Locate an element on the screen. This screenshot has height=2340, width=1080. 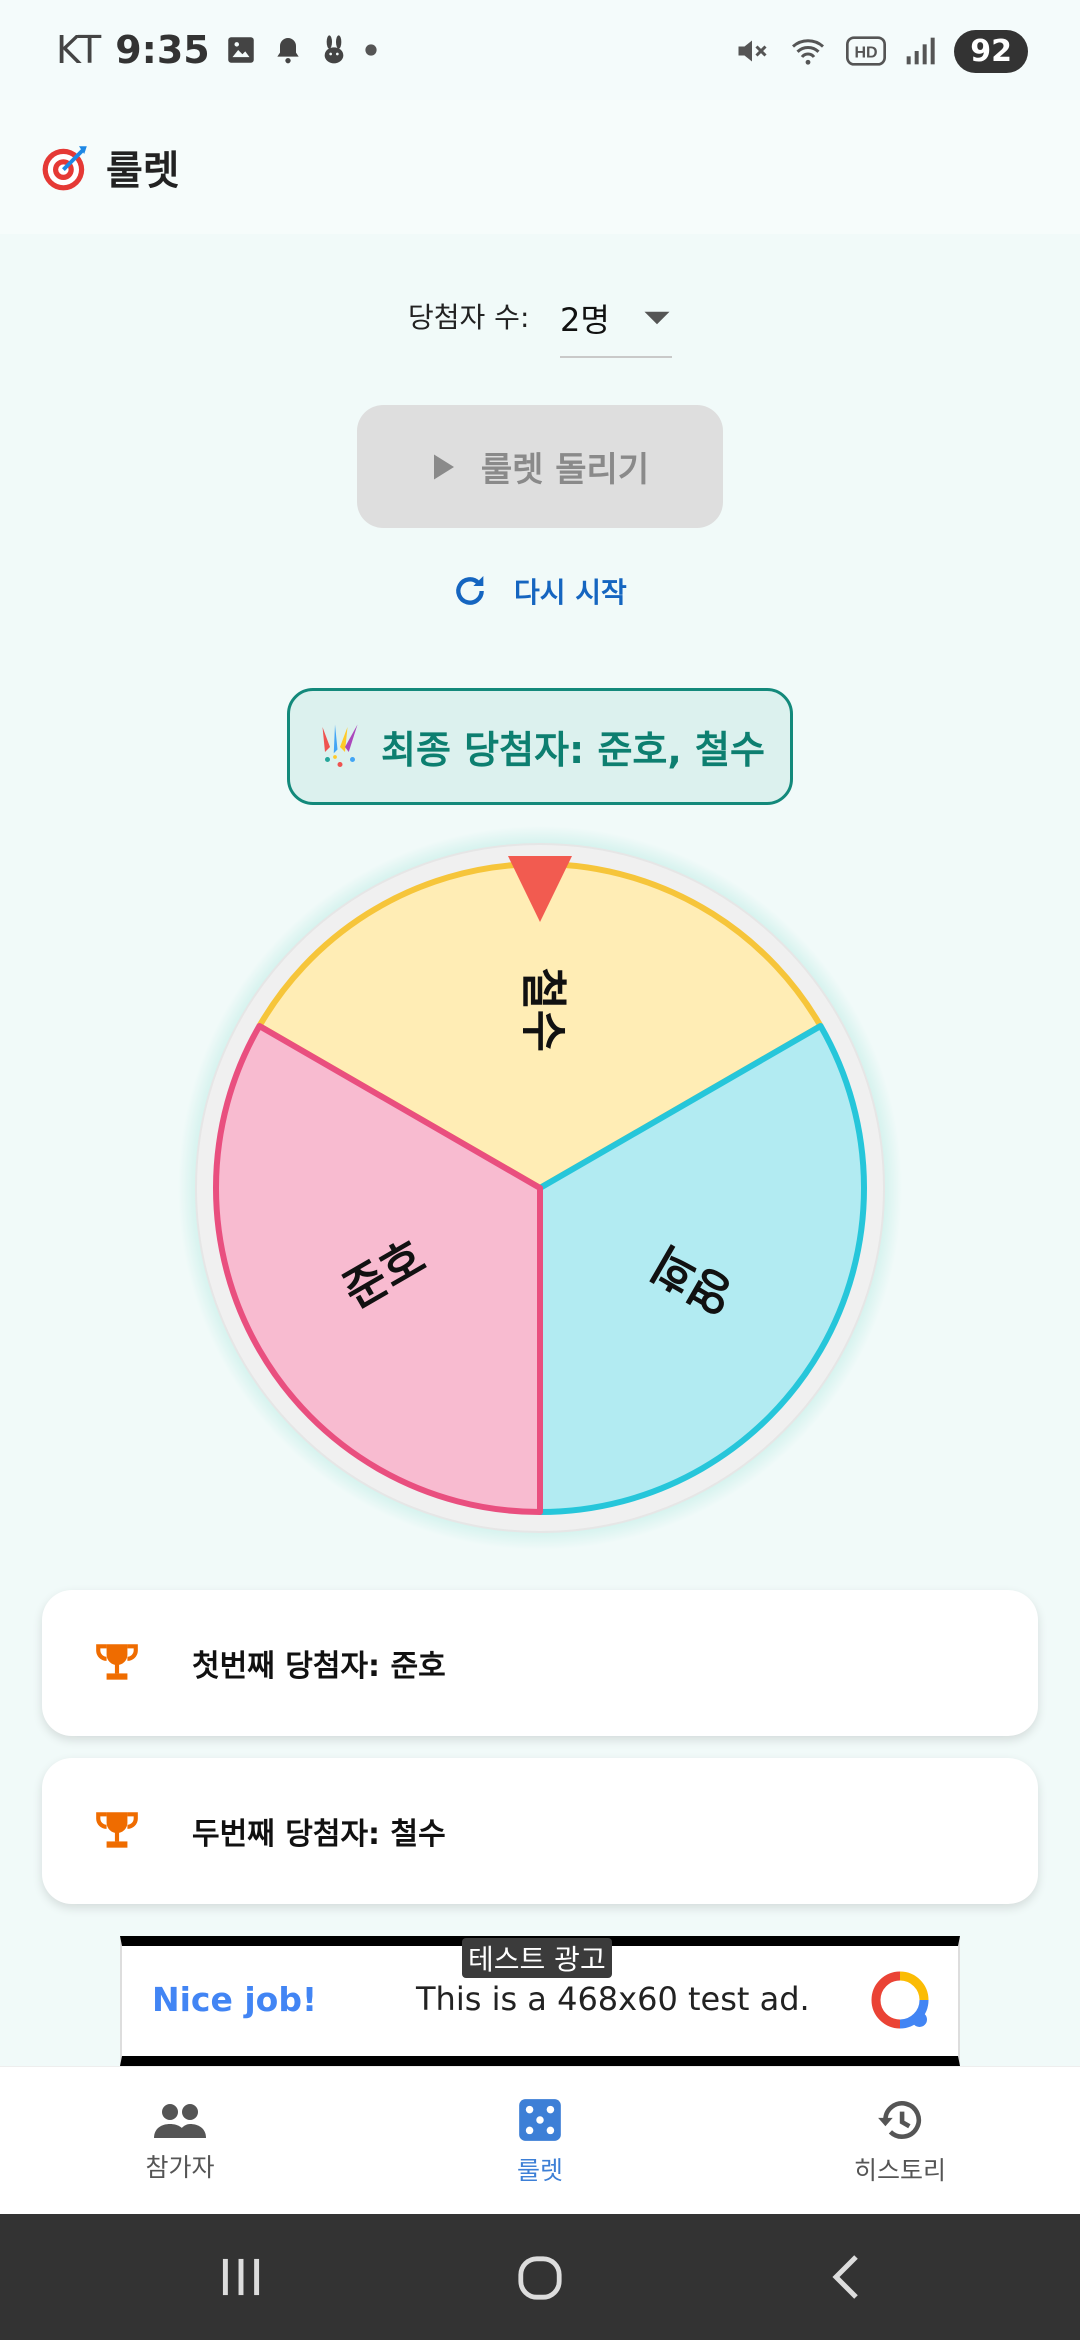
restart-button: 다시 시작 is located at coordinates (538, 591).